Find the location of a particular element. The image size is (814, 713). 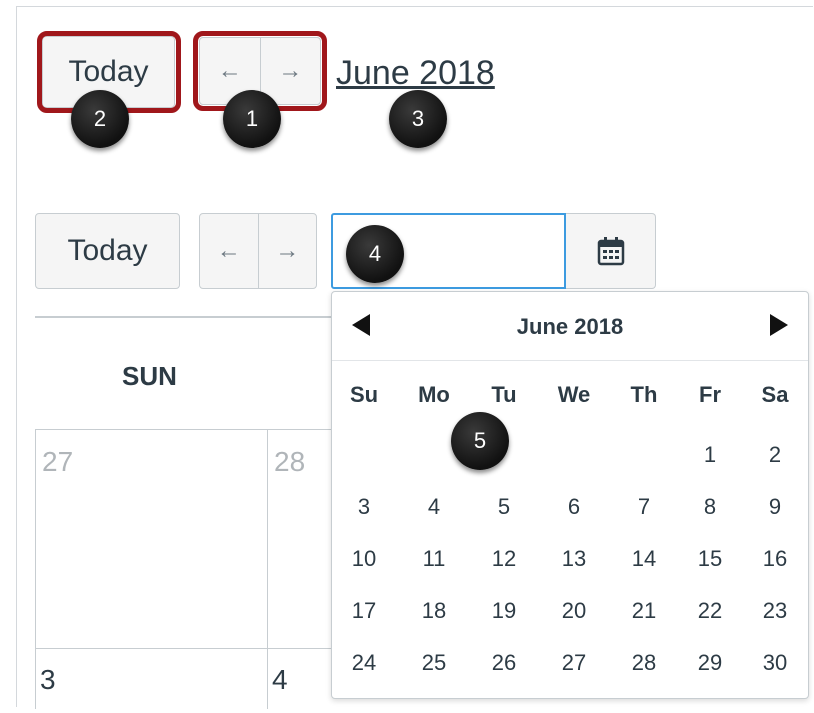

next-arrow-button-toolbar: → is located at coordinates (287, 251).